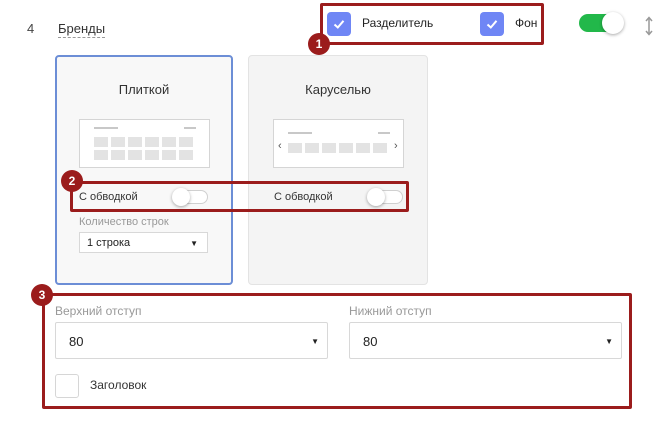  I want to click on layout-title-carousel: Каруселью, so click(338, 89).